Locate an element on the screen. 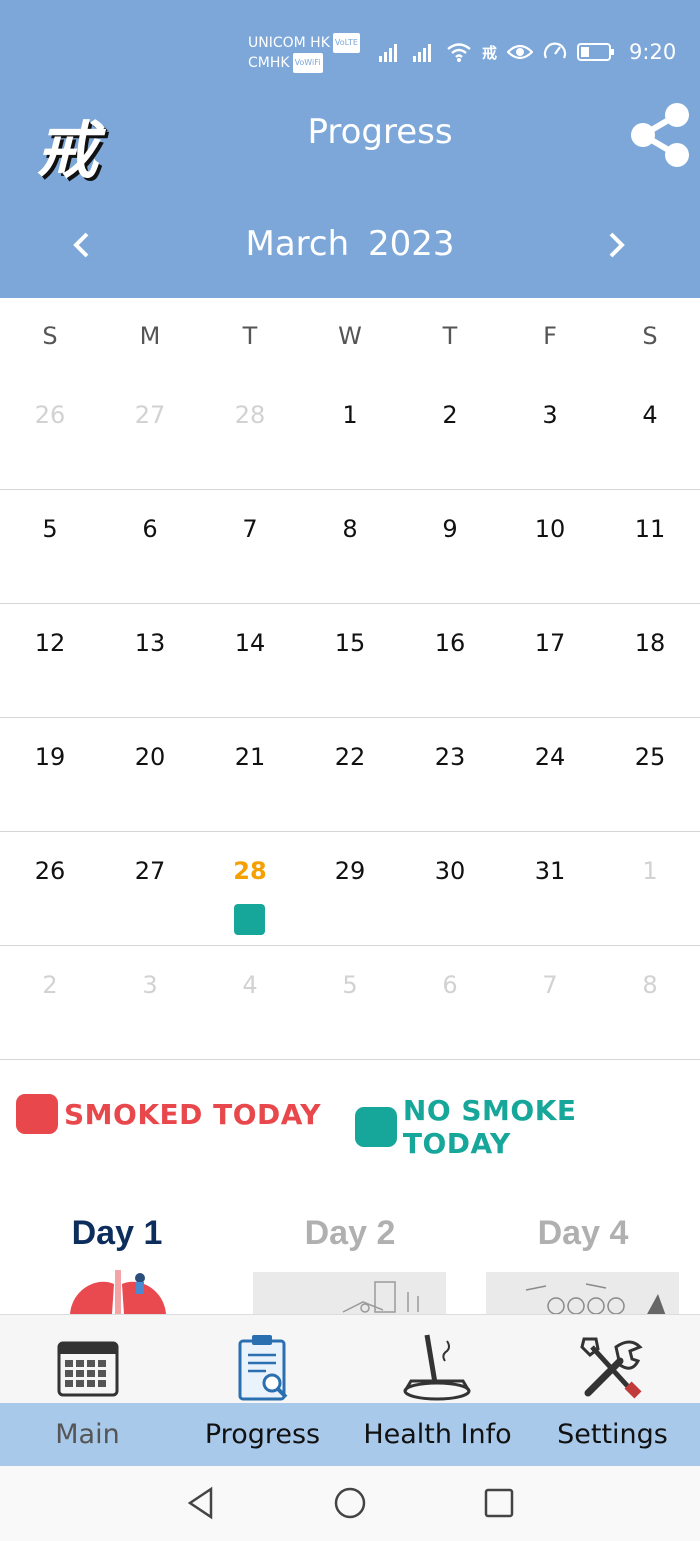 Image resolution: width=700 pixels, height=1541 pixels. calendar-day-today: 28 is located at coordinates (250, 888).